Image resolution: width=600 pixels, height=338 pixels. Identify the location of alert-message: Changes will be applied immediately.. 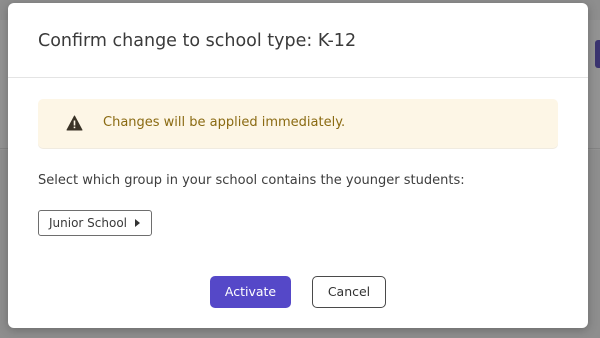
(224, 122).